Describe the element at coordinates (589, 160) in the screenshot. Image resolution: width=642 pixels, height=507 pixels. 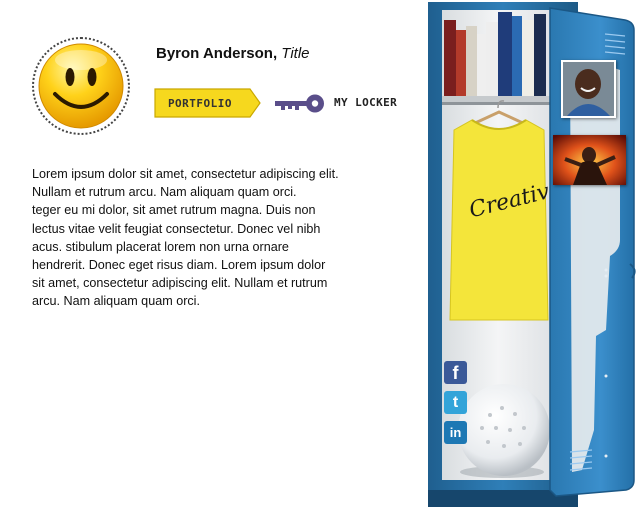
I see `door-photo-fire` at that location.